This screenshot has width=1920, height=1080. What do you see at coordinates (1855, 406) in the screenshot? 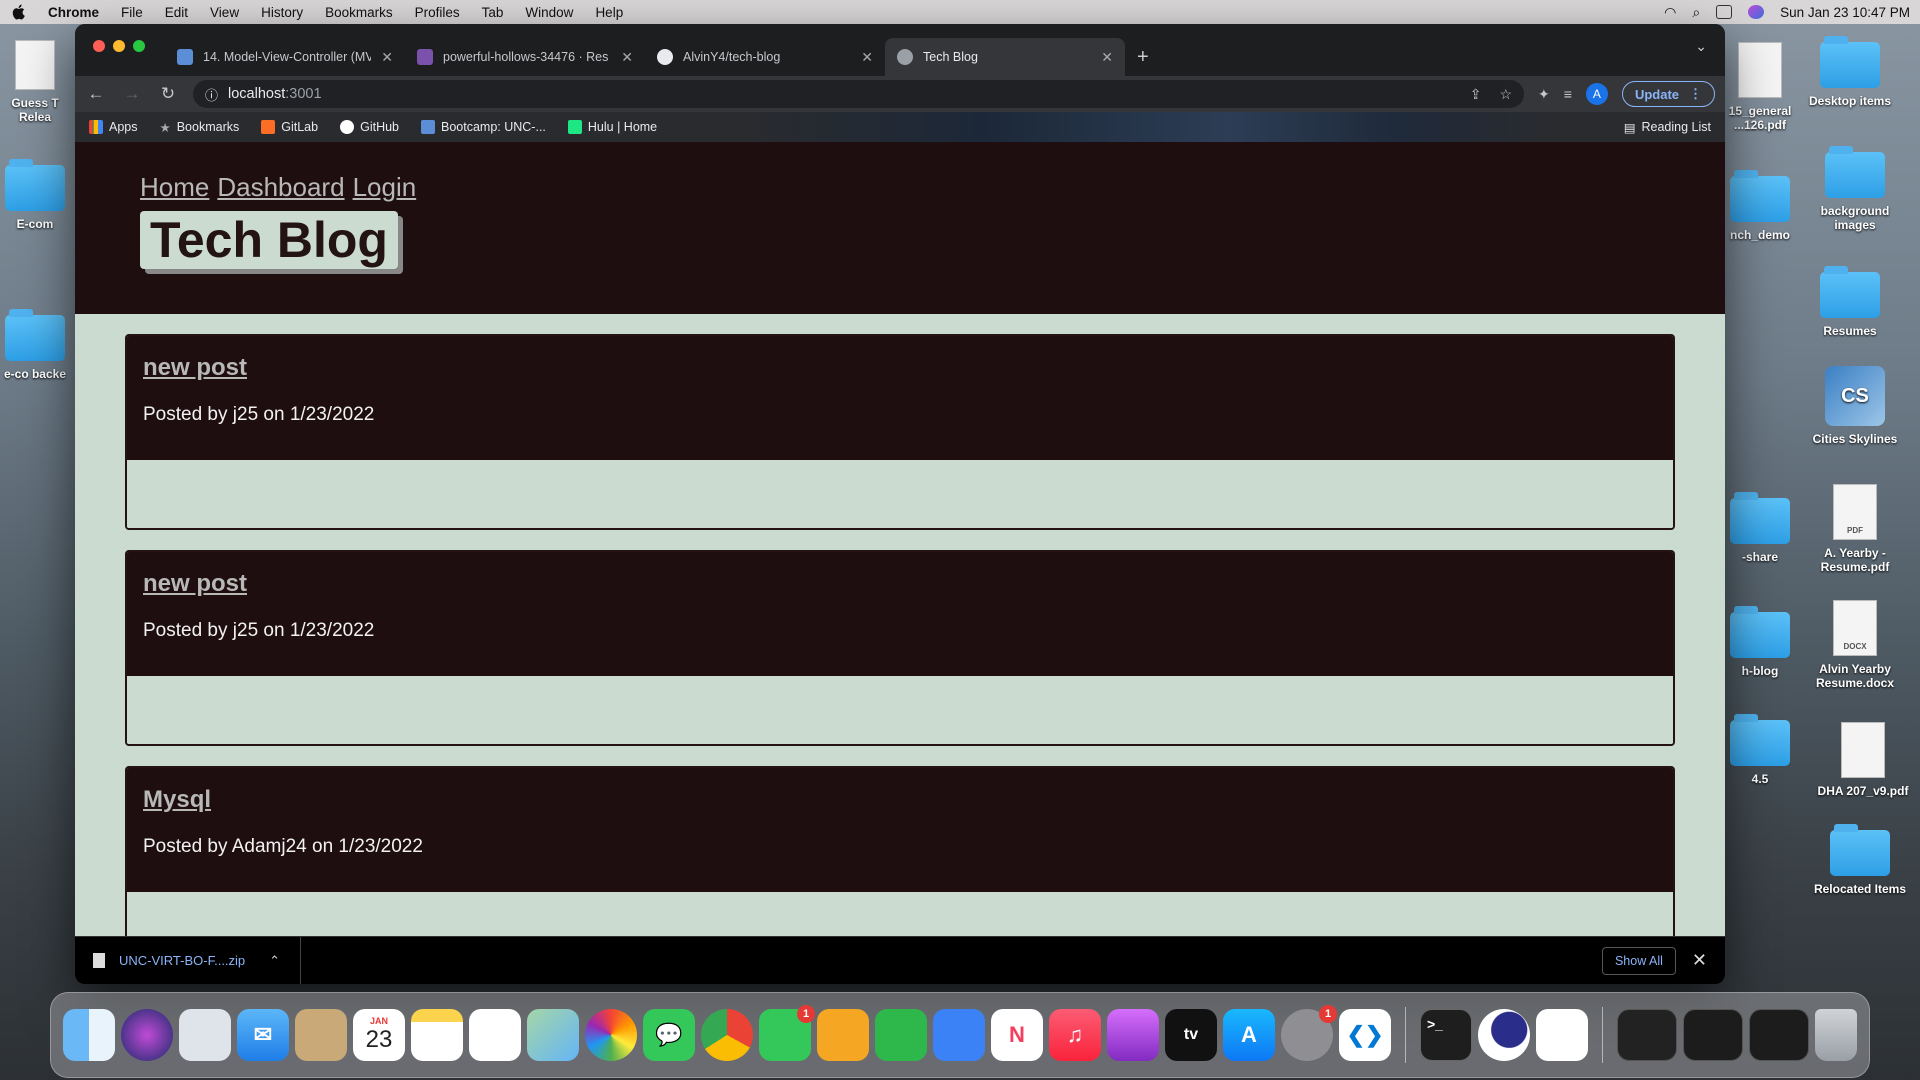
I see `desktop-item-cities-skylines: CS Cities Skylines` at bounding box center [1855, 406].